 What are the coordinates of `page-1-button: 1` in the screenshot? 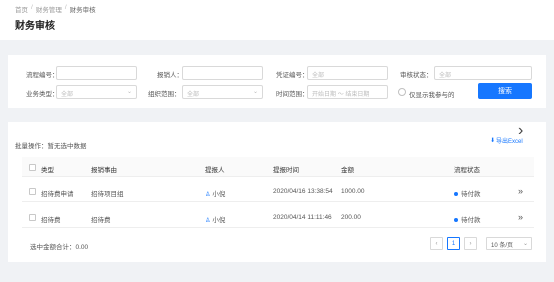 It's located at (453, 243).